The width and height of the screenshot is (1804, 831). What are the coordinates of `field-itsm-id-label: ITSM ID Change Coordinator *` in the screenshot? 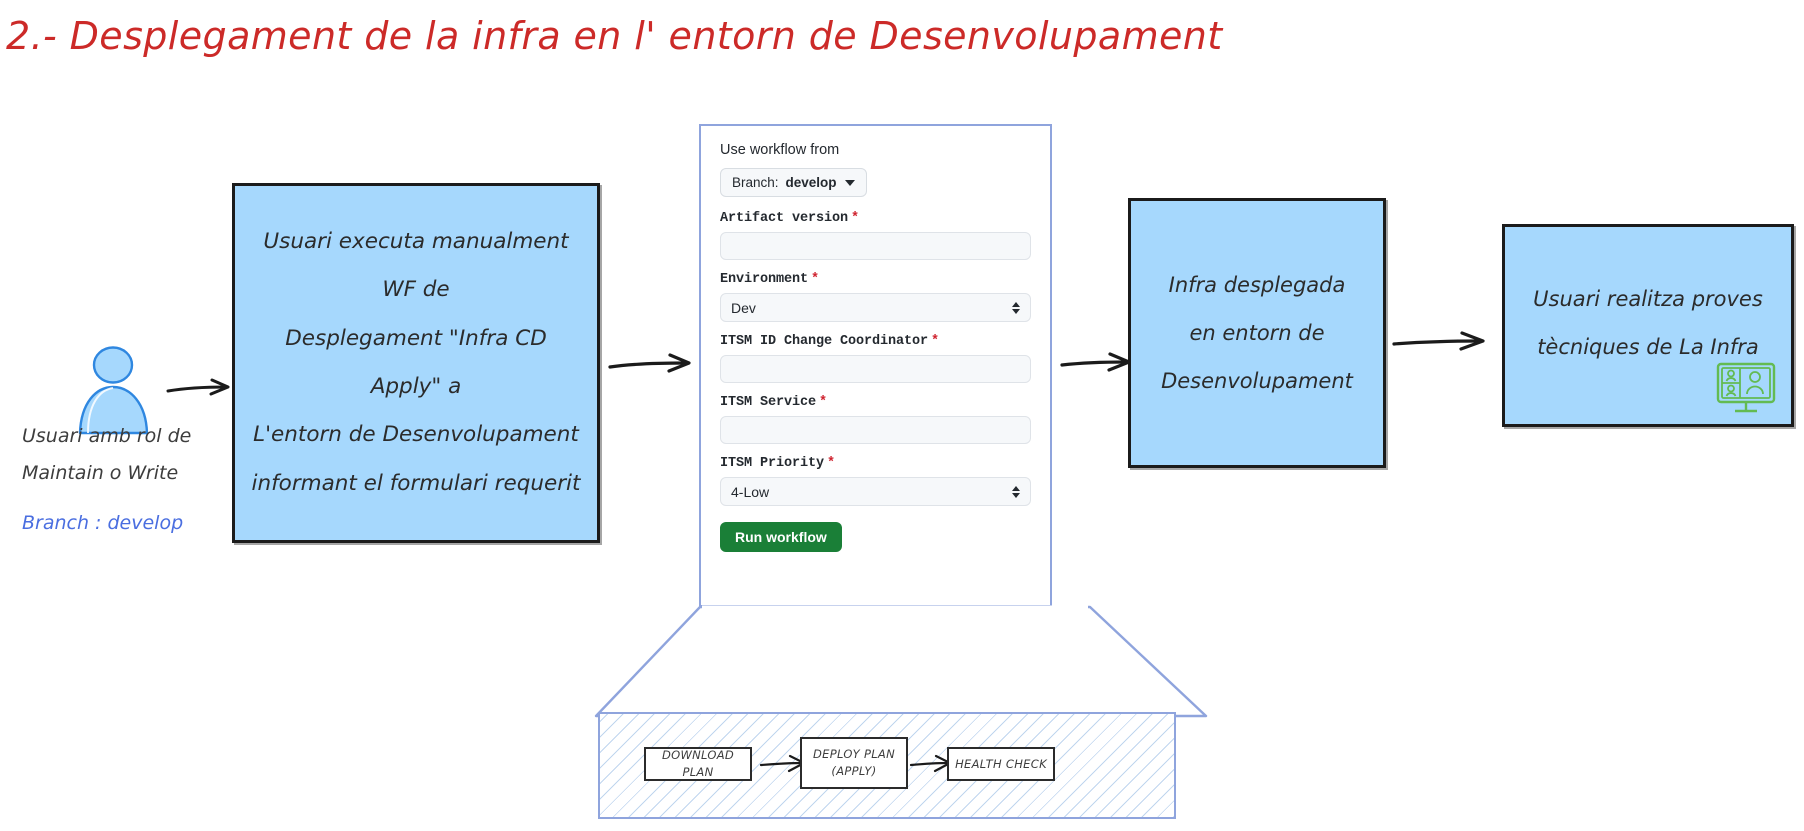 It's located at (875, 341).